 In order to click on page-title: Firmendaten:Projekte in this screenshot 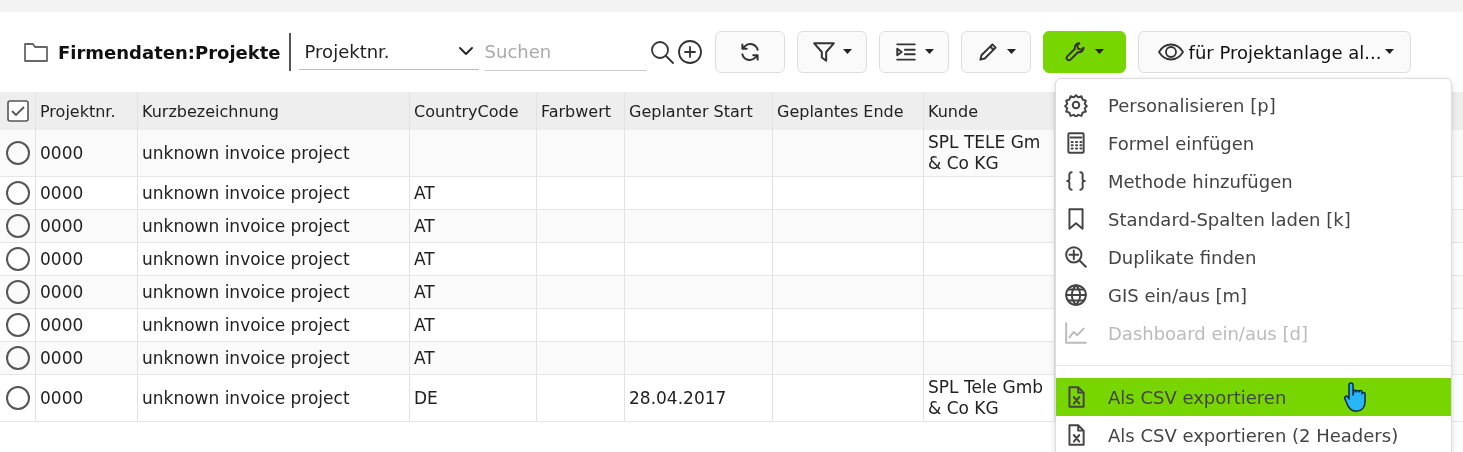, I will do `click(169, 52)`.